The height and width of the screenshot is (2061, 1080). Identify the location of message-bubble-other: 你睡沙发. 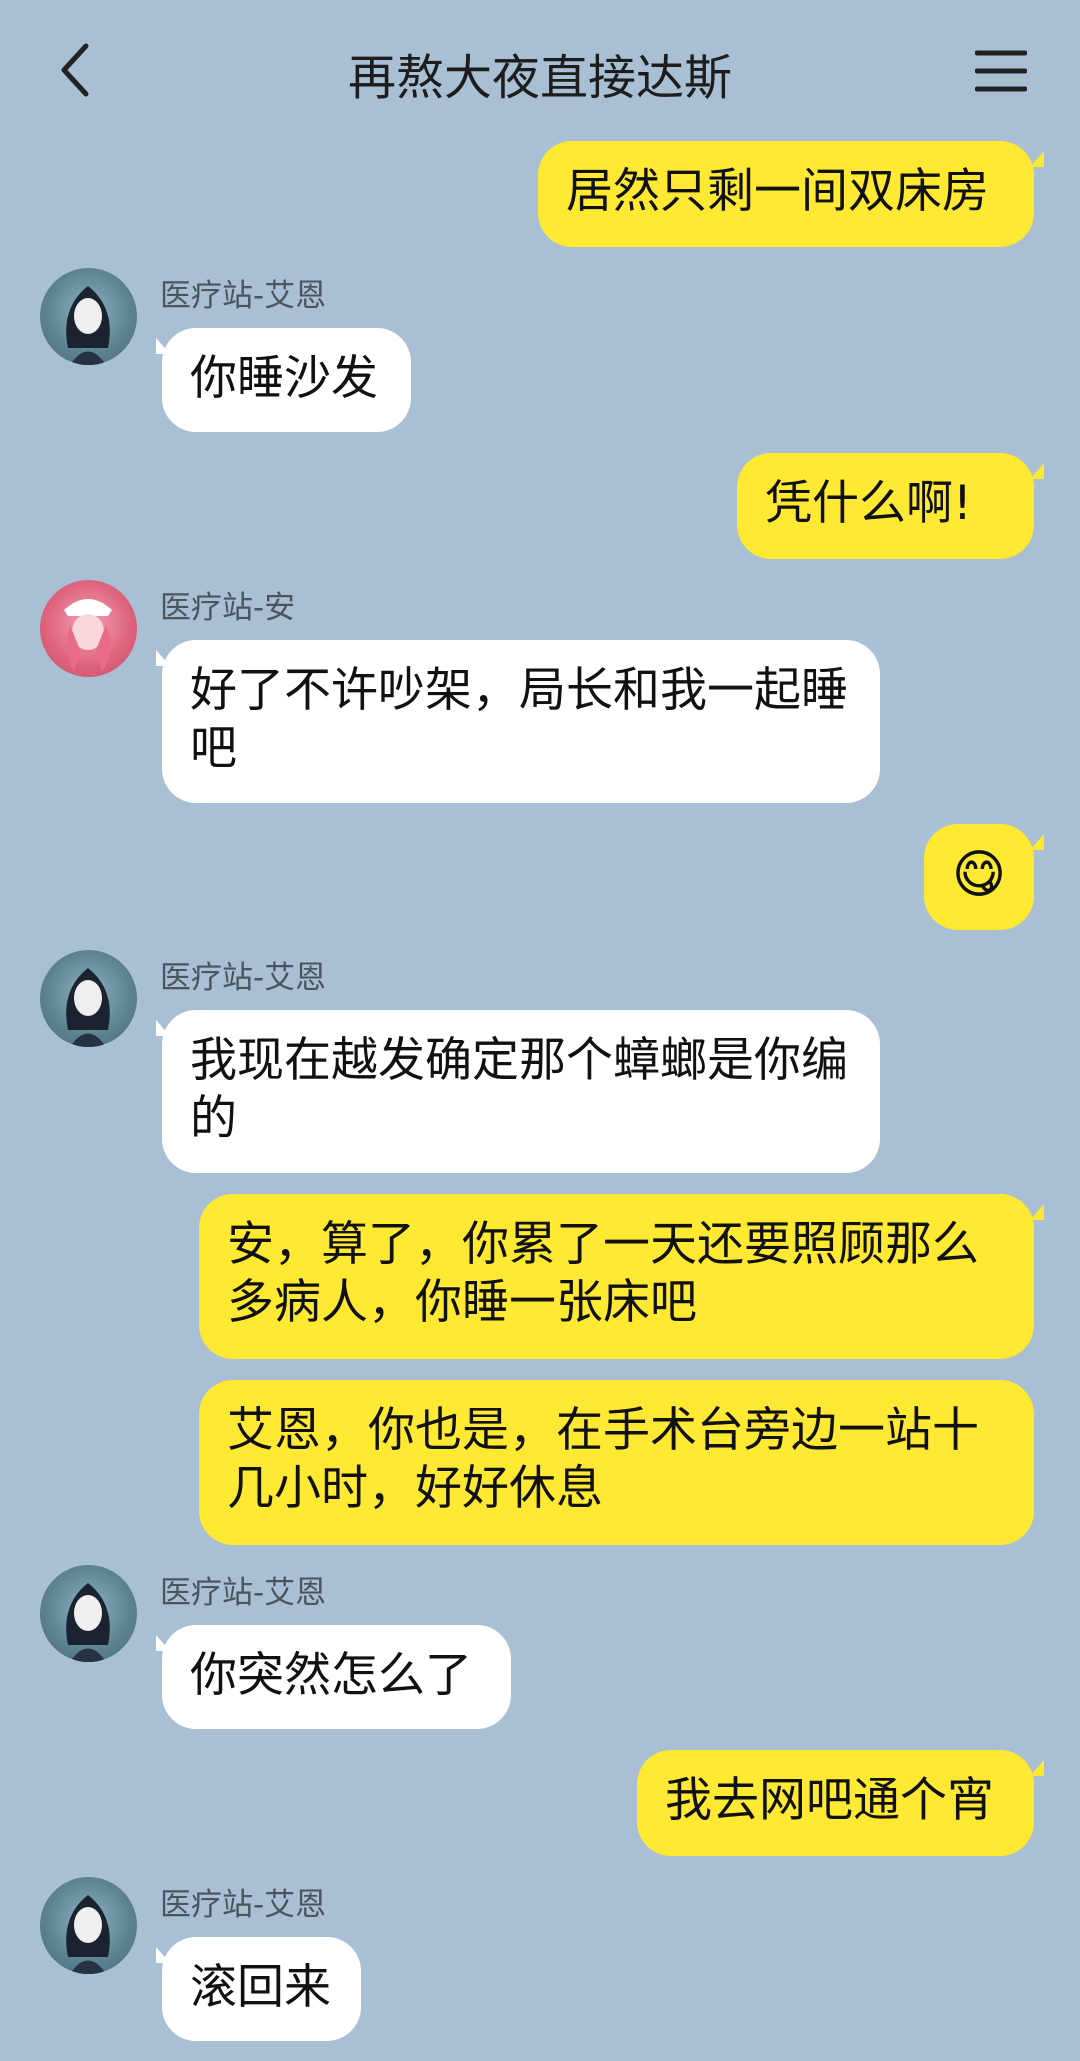
(286, 380).